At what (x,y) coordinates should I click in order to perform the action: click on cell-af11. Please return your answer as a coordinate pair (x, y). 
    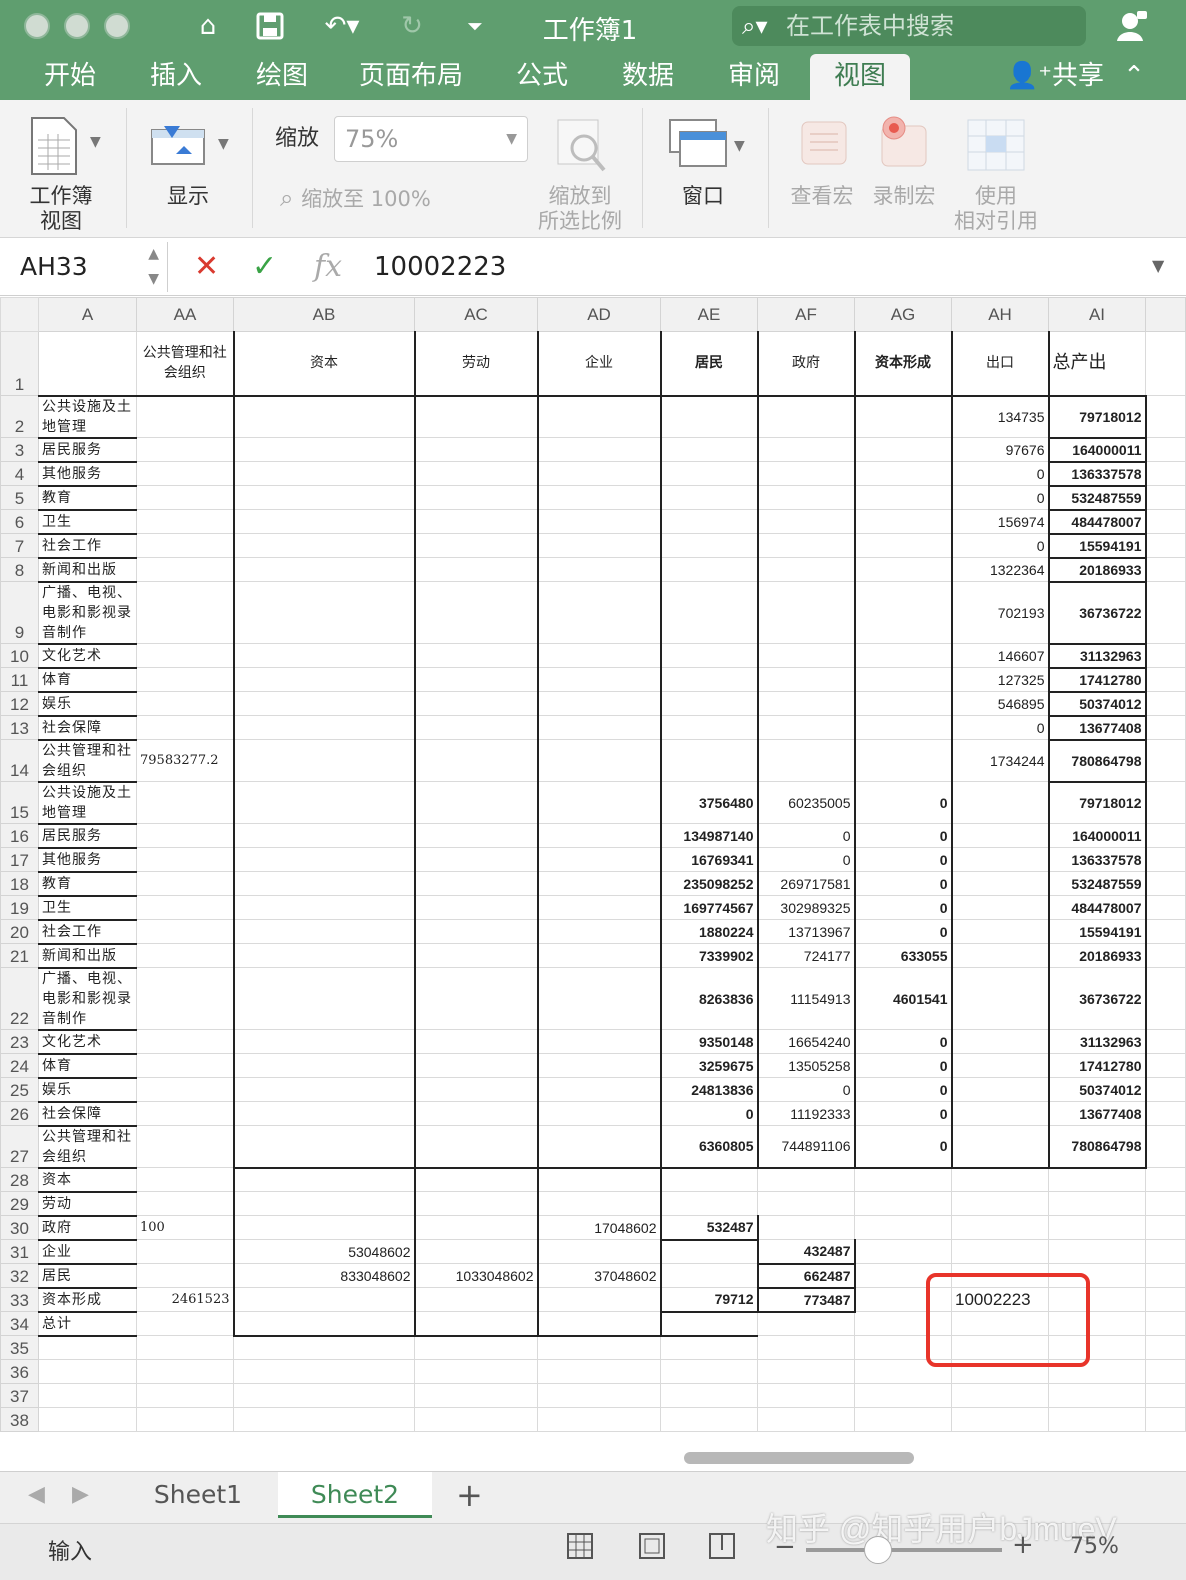
    Looking at the image, I should click on (805, 679).